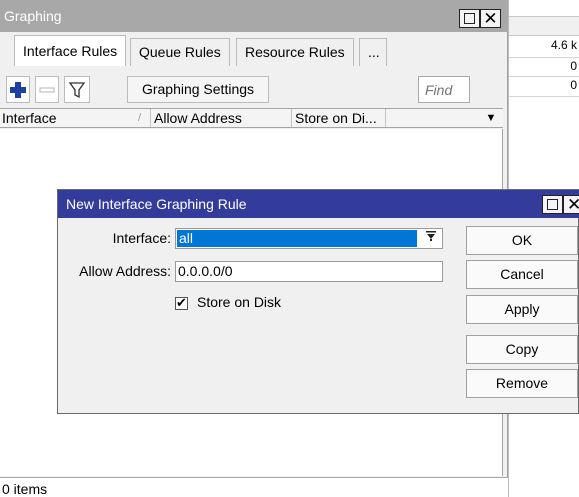 The height and width of the screenshot is (497, 579). Describe the element at coordinates (318, 204) in the screenshot. I see `dialog-titlebar: New Interface Graphing Rule ✕` at that location.